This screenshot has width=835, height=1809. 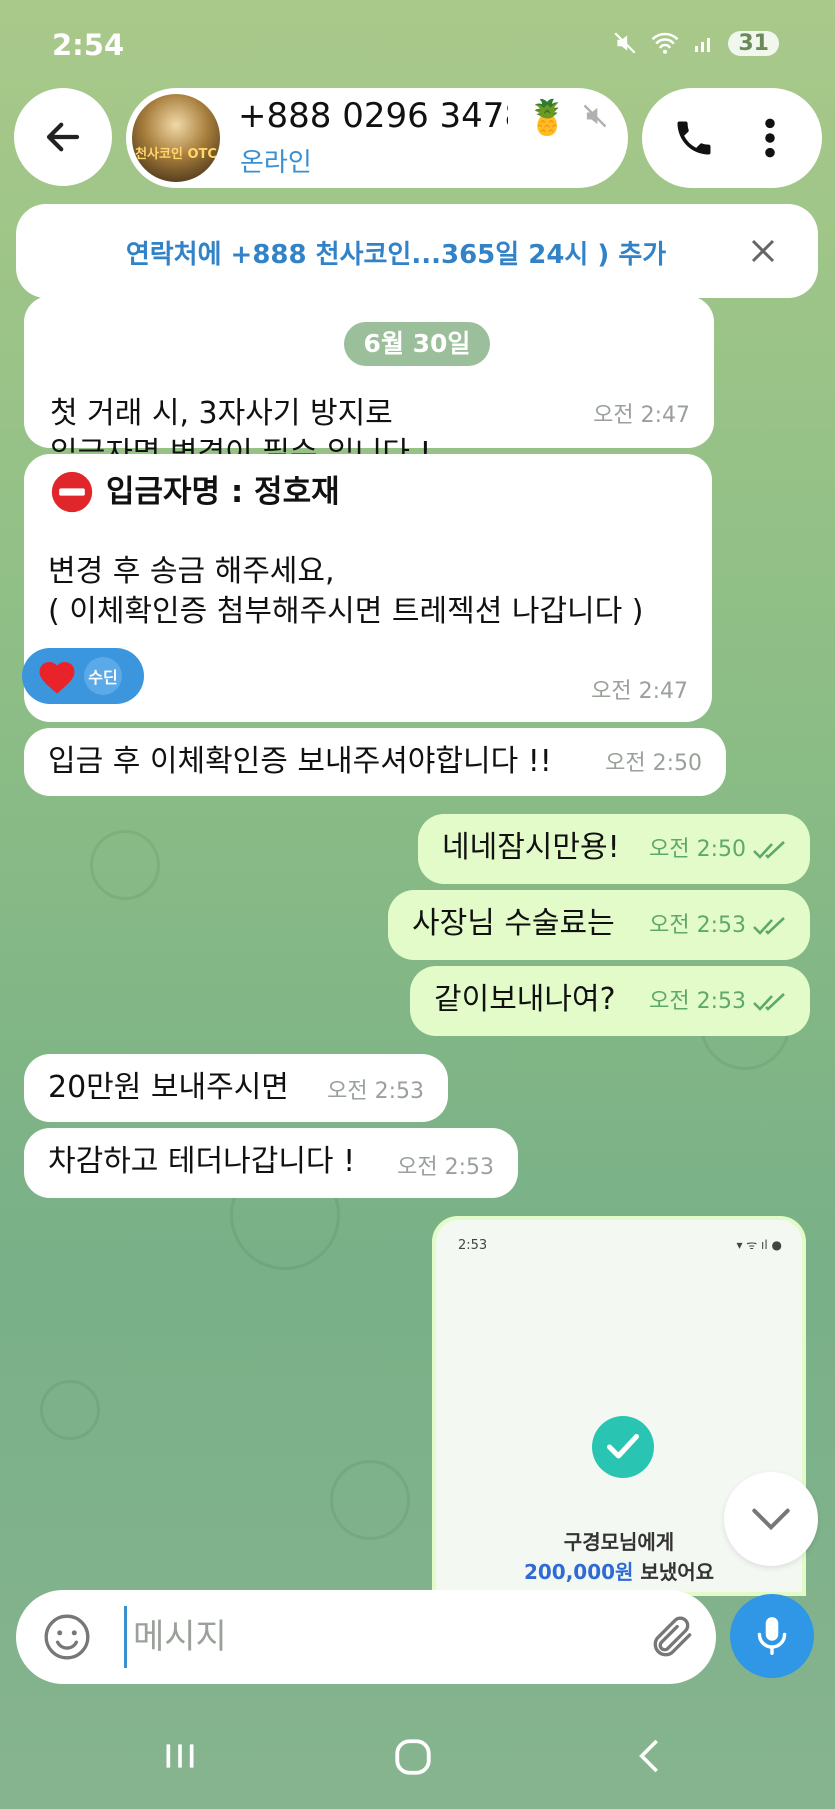 What do you see at coordinates (759, 1245) in the screenshot?
I see `image-status-icons: ▾ ᯤ ıl ●` at bounding box center [759, 1245].